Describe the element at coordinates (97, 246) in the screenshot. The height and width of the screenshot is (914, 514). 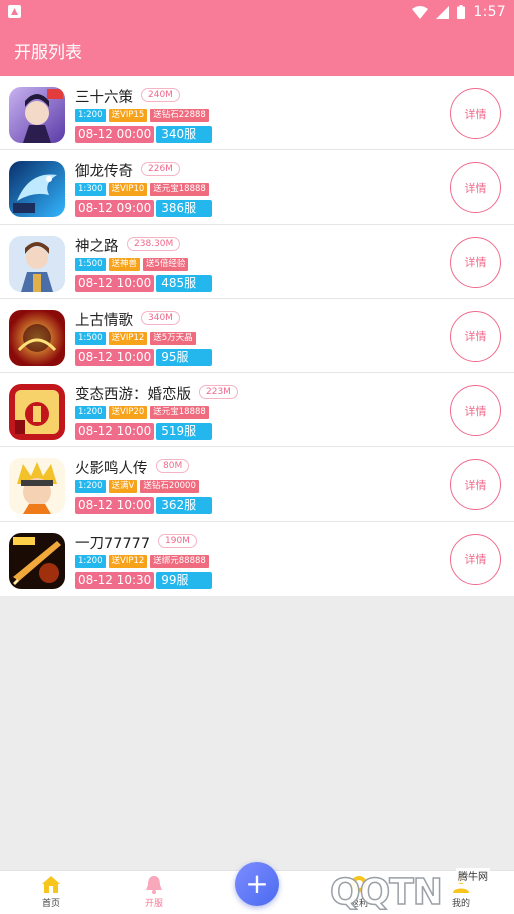
I see `game-name: 神之路` at that location.